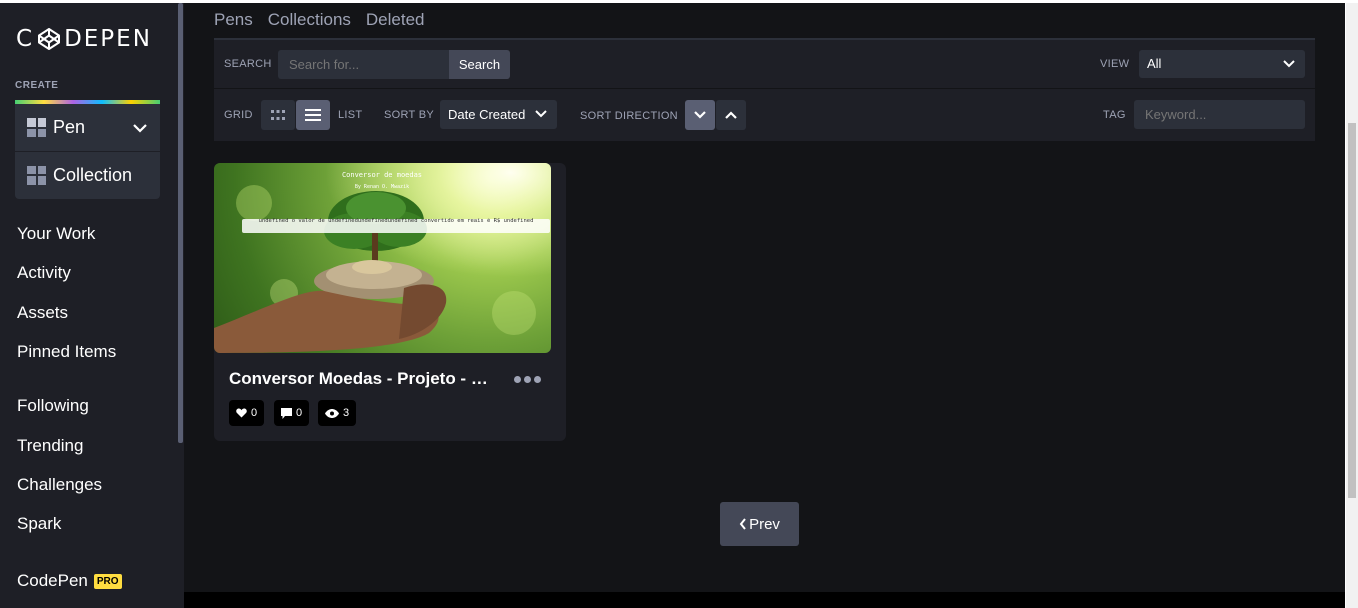  I want to click on preview-author-text: By Renan O. Mwazik, so click(382, 187).